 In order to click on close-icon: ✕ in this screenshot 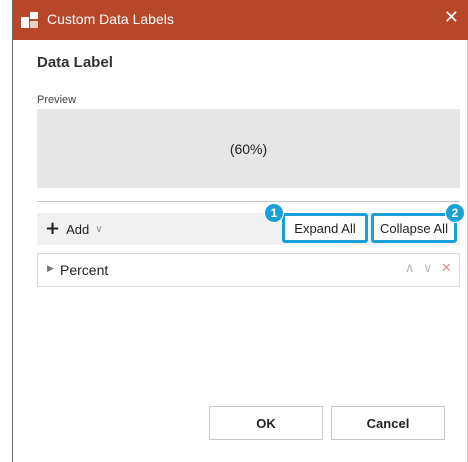, I will do `click(451, 18)`.